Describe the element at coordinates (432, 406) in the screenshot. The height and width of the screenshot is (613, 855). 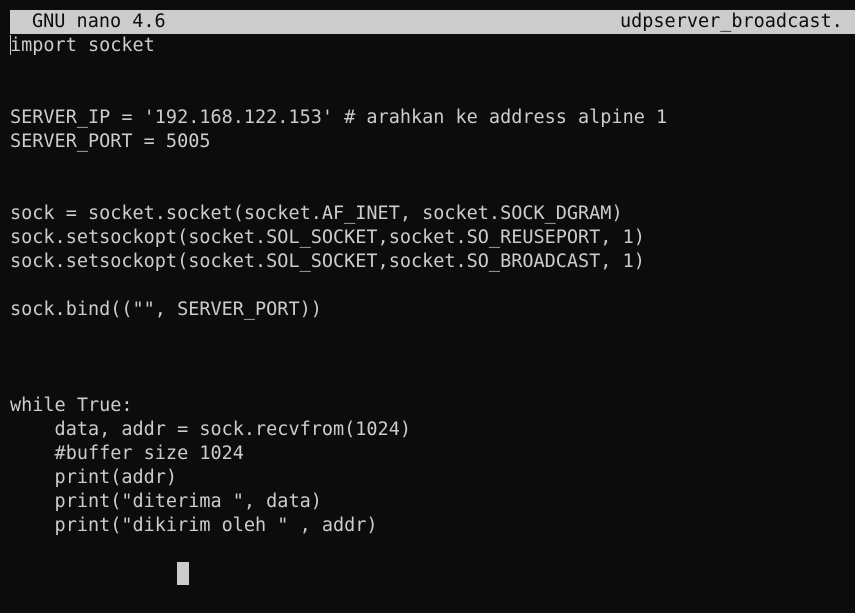
I see `code-line-16: while True:` at that location.